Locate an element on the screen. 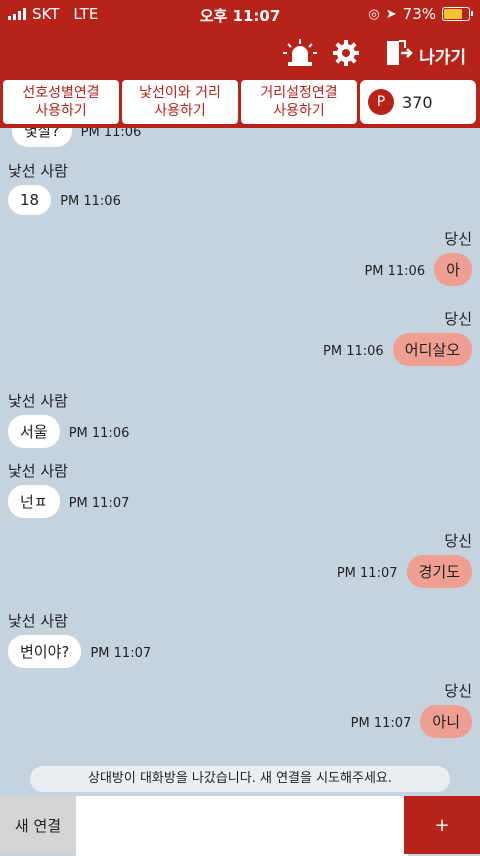  tab-stranger-distance: 낯선이와 거리 사용하기 is located at coordinates (180, 102).